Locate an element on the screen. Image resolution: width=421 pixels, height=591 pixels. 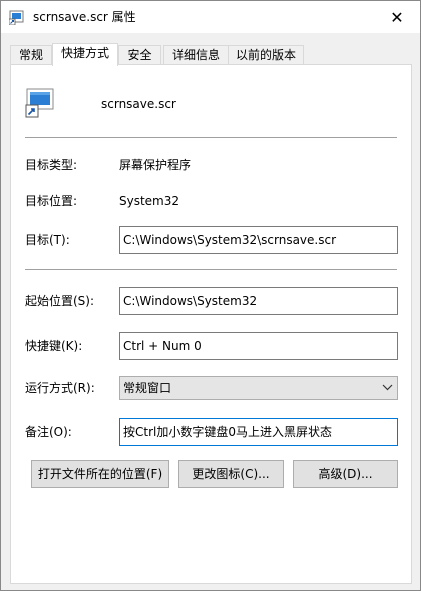
shortcut-file-icon is located at coordinates (16, 17).